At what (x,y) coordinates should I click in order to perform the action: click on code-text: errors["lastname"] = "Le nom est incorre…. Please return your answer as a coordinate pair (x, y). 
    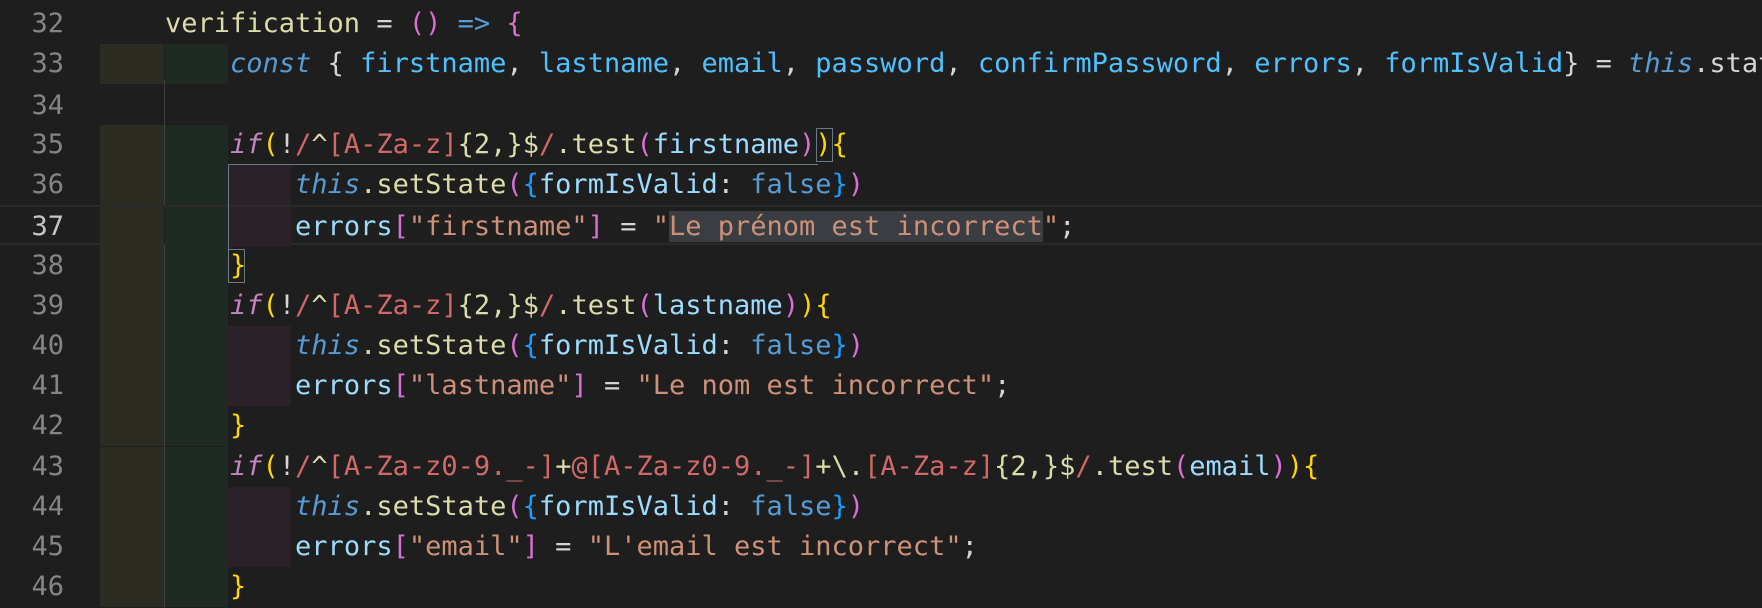
    Looking at the image, I should click on (587, 386).